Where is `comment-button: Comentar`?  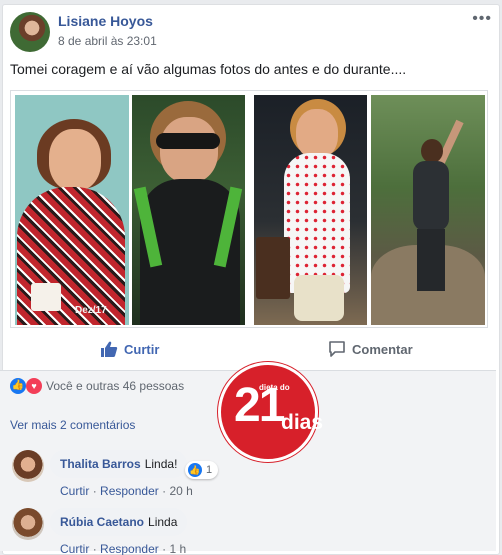
comment-button: Comentar is located at coordinates (370, 349).